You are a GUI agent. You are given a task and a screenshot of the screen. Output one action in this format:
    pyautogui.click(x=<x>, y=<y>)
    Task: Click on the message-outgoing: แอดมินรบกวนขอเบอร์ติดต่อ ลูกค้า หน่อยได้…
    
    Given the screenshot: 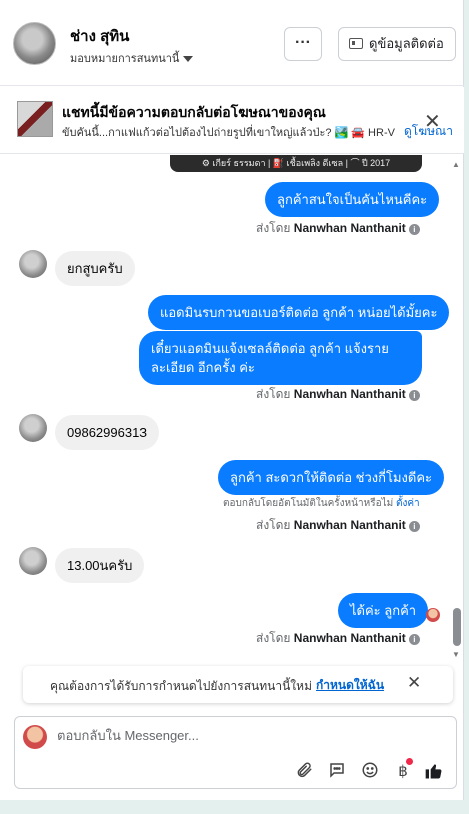 What is the action you would take?
    pyautogui.click(x=299, y=312)
    